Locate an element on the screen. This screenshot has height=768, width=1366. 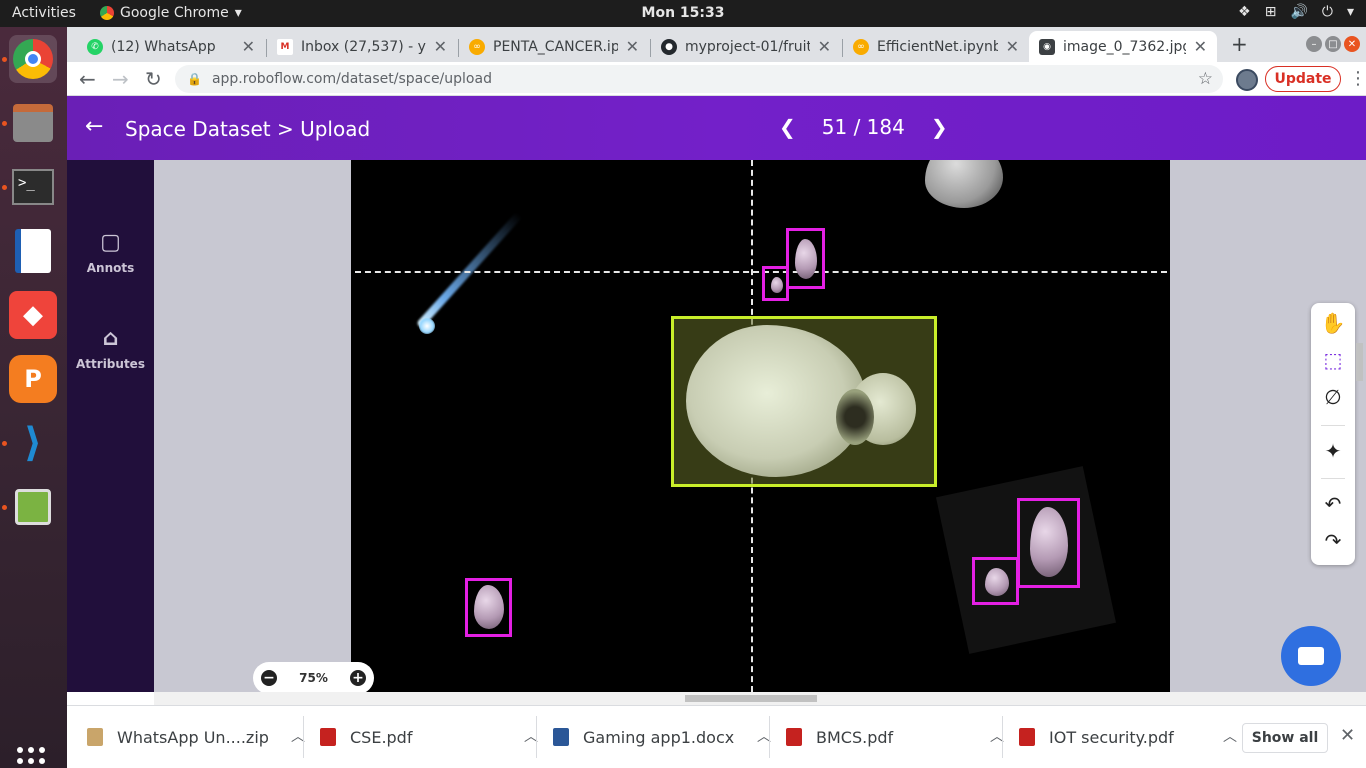
show-applications-icon is located at coordinates (31, 757).